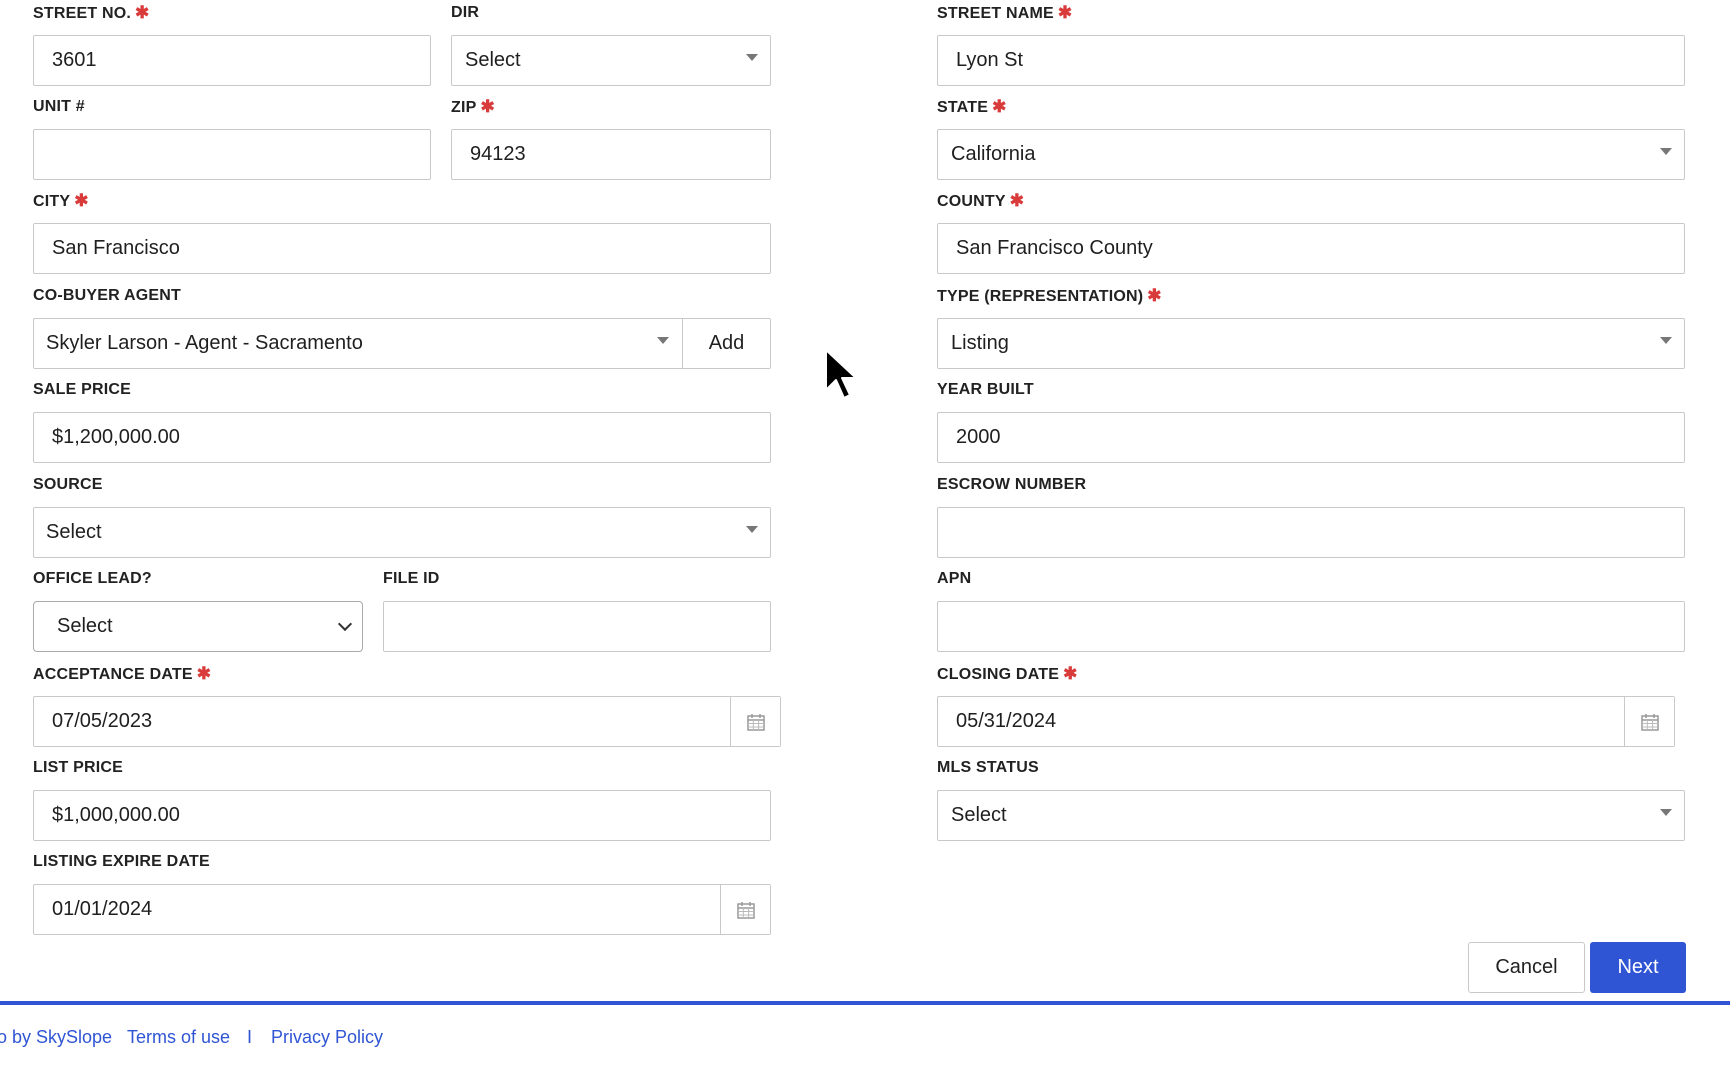 This screenshot has width=1730, height=1080. What do you see at coordinates (122, 673) in the screenshot?
I see `acceptance-date-label: ACCEPTANCE DATE ✱` at bounding box center [122, 673].